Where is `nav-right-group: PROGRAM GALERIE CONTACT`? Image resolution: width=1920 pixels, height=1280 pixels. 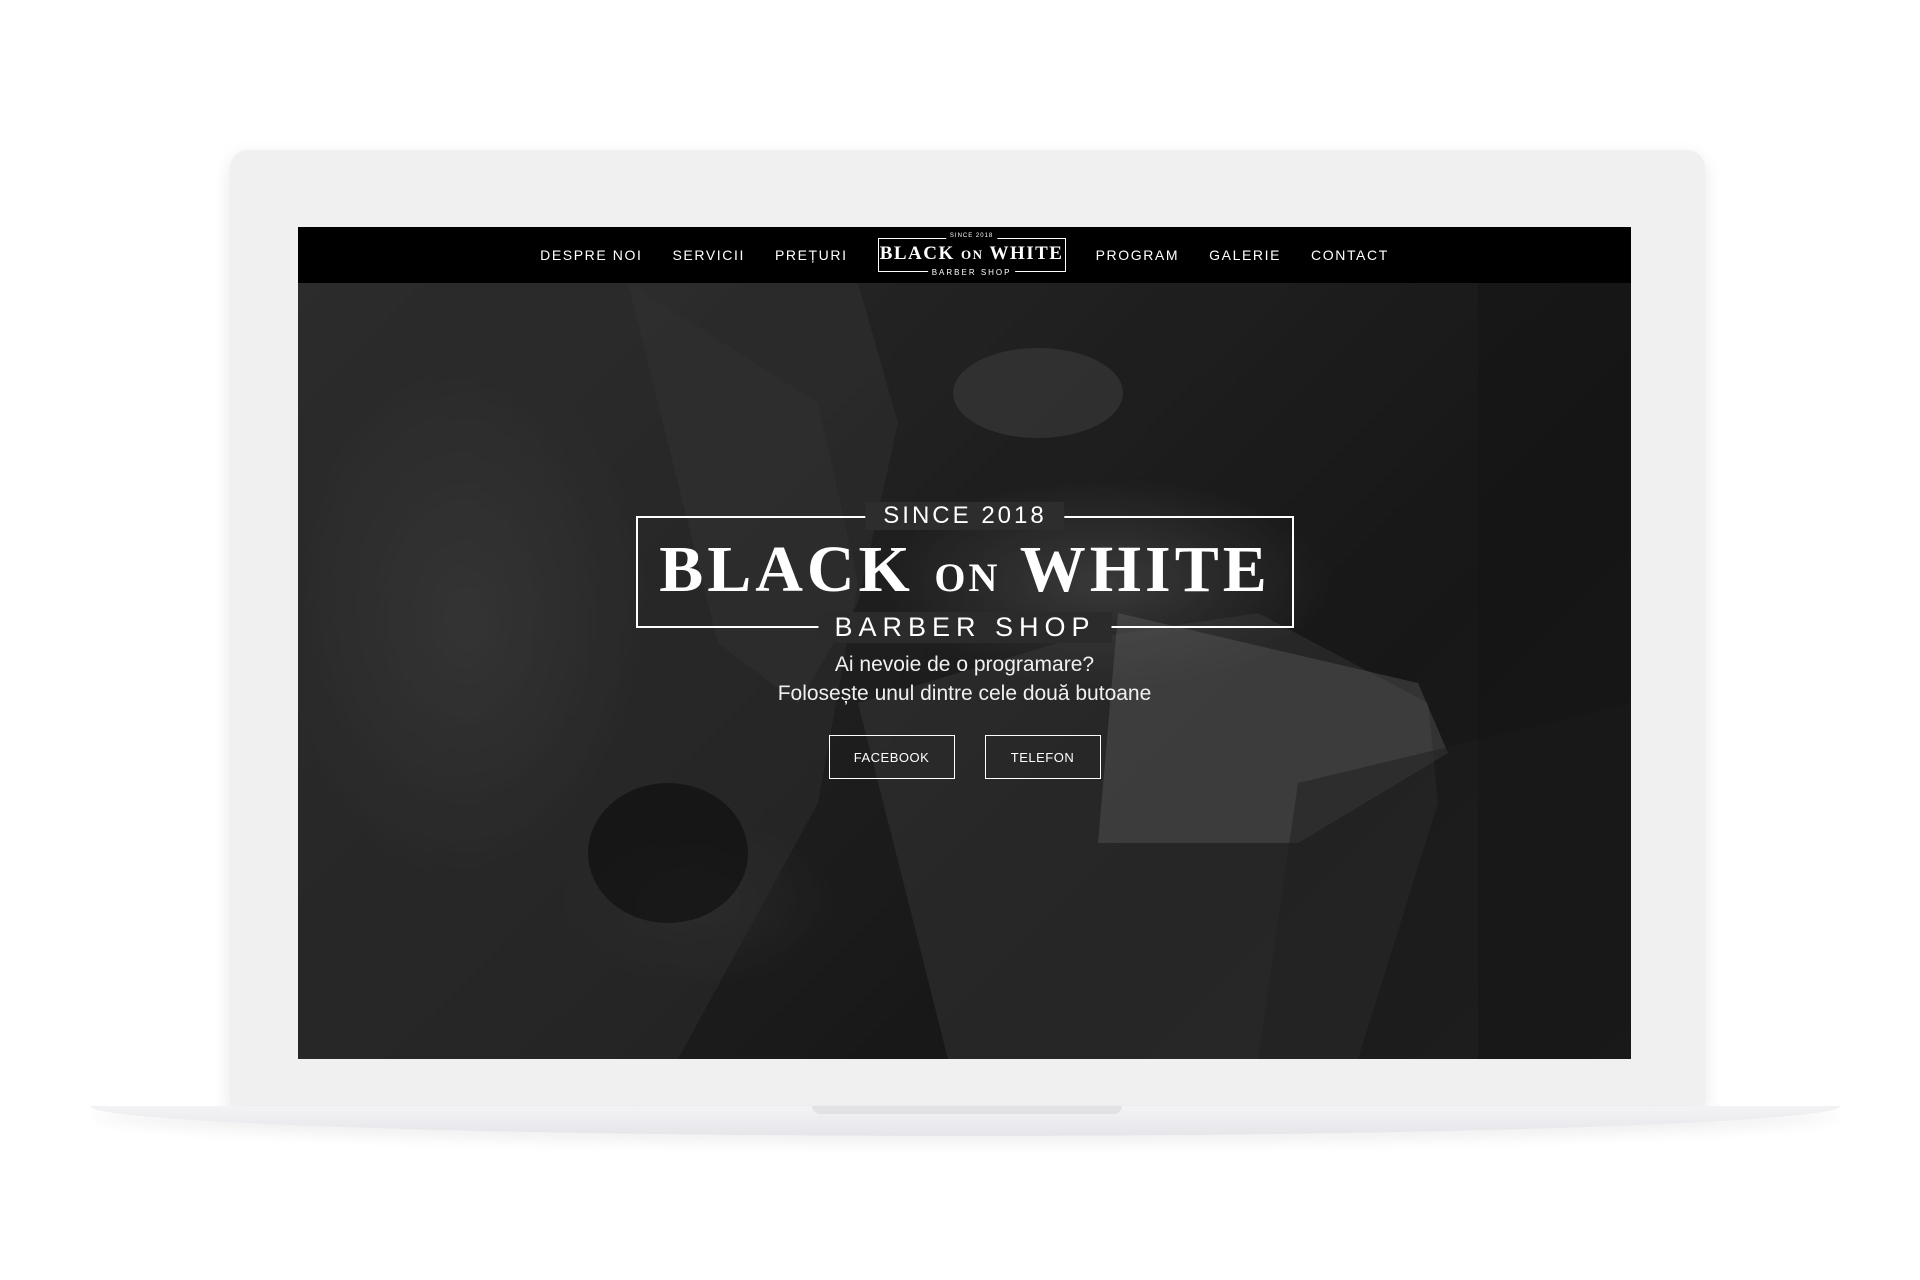 nav-right-group: PROGRAM GALERIE CONTACT is located at coordinates (1242, 255).